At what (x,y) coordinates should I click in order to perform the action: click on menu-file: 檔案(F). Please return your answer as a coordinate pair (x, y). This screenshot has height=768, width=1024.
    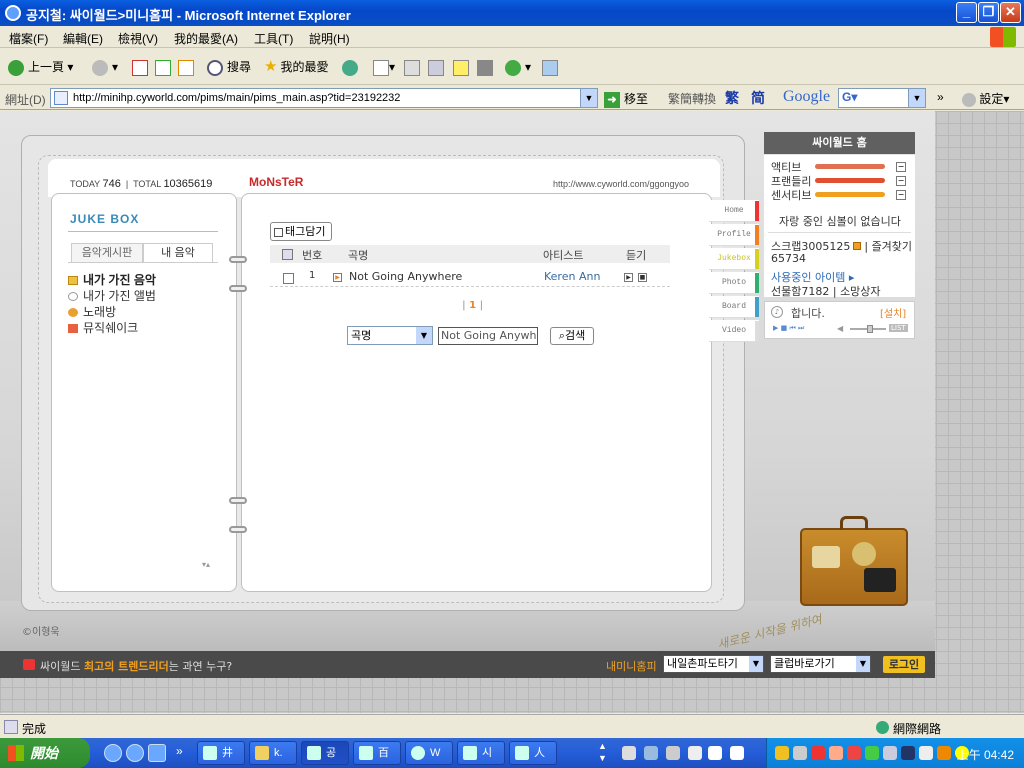
    Looking at the image, I should click on (28, 38).